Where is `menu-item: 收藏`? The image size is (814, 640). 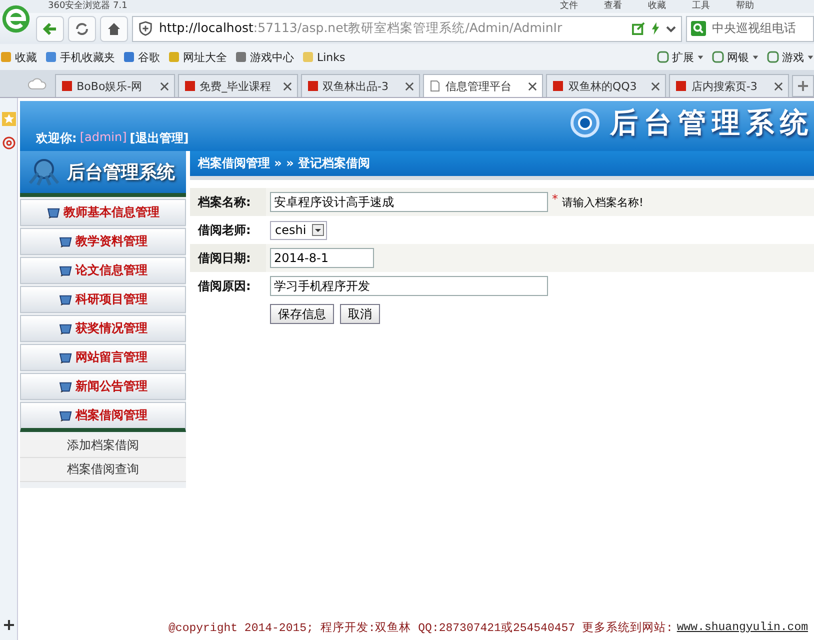 menu-item: 收藏 is located at coordinates (657, 6).